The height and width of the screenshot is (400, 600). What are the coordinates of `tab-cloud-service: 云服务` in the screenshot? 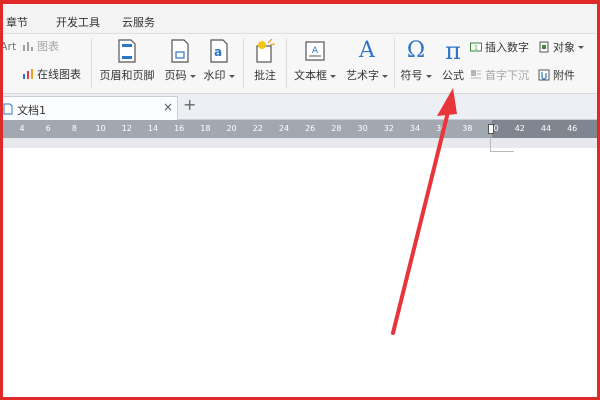 It's located at (138, 22).